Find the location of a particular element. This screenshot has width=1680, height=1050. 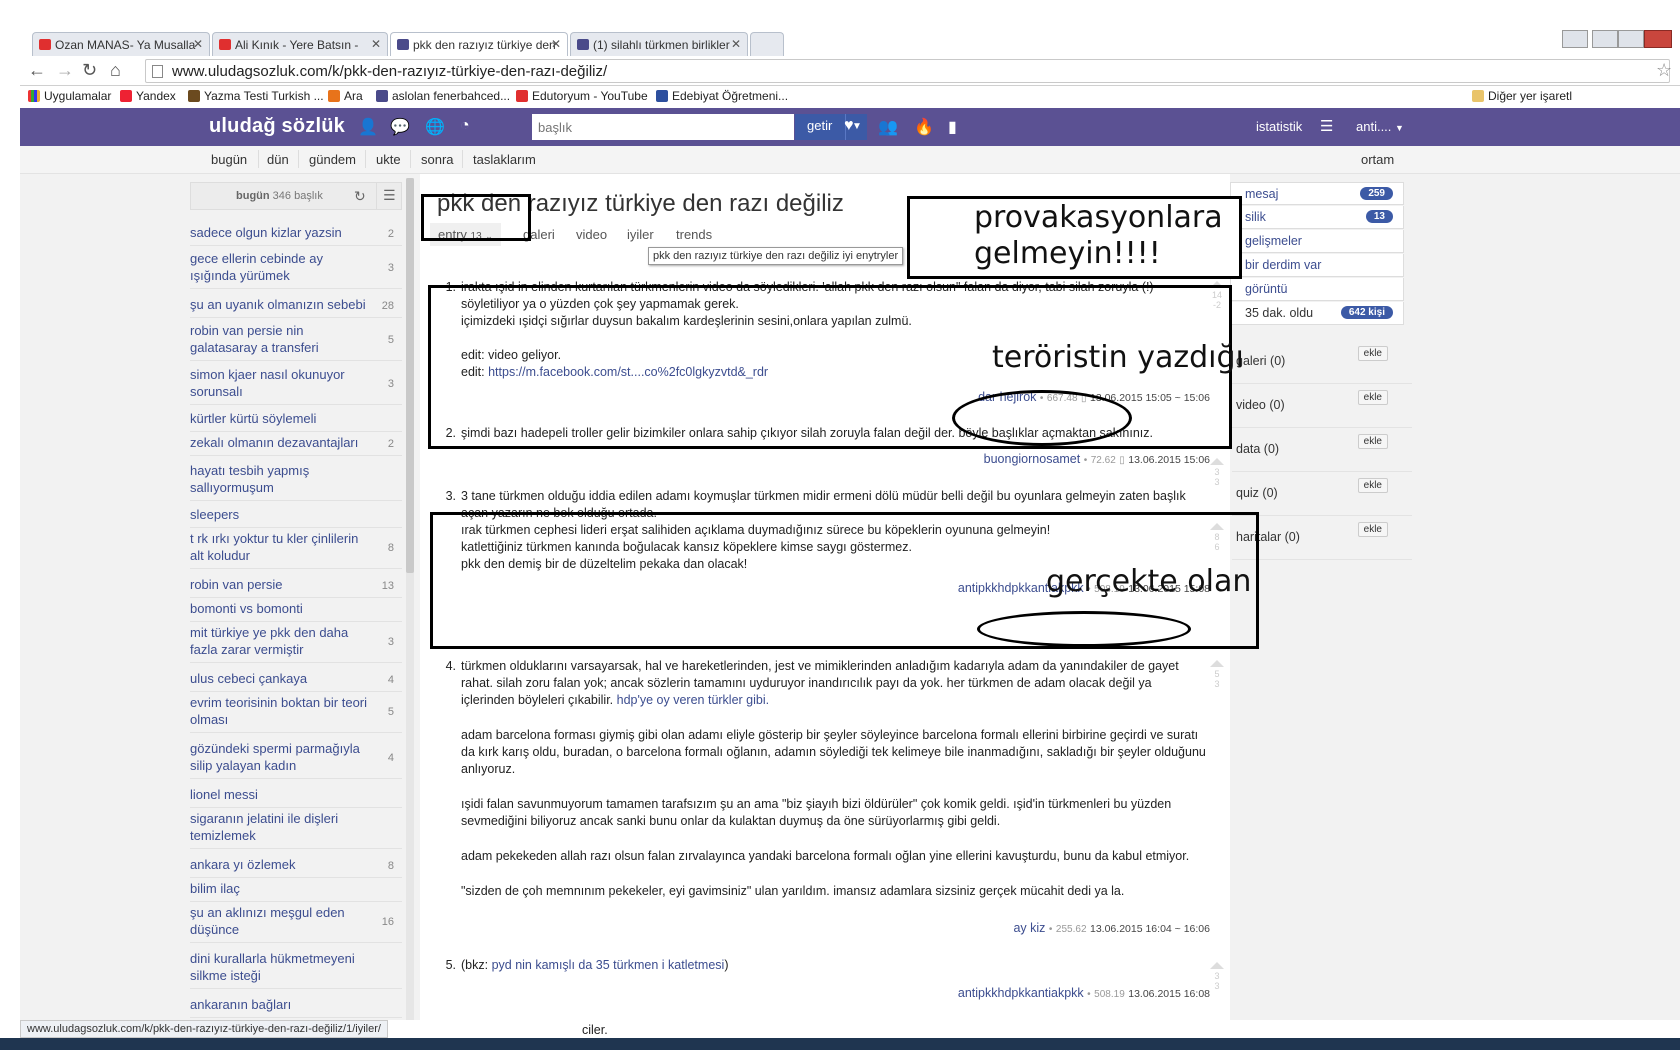

entry-author: ay kiz is located at coordinates (1029, 928).